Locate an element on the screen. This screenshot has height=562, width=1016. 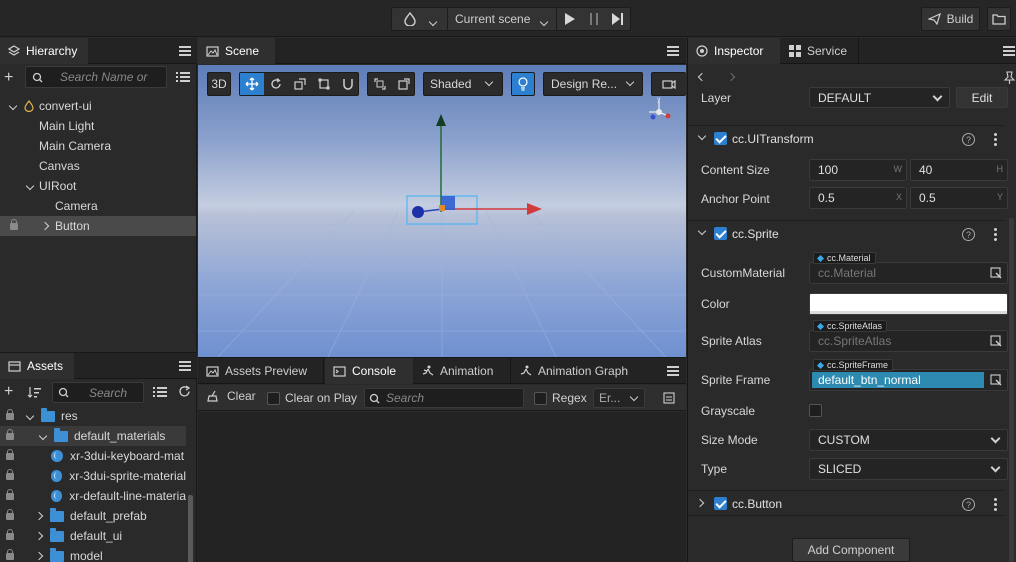
color-swatch is located at coordinates (908, 304).